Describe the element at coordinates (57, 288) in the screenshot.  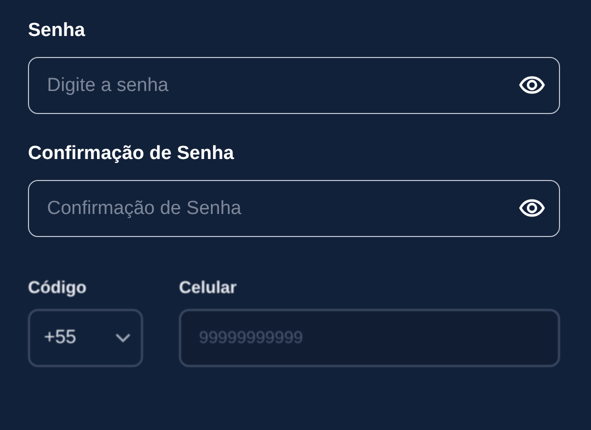
I see `field-label: Código` at that location.